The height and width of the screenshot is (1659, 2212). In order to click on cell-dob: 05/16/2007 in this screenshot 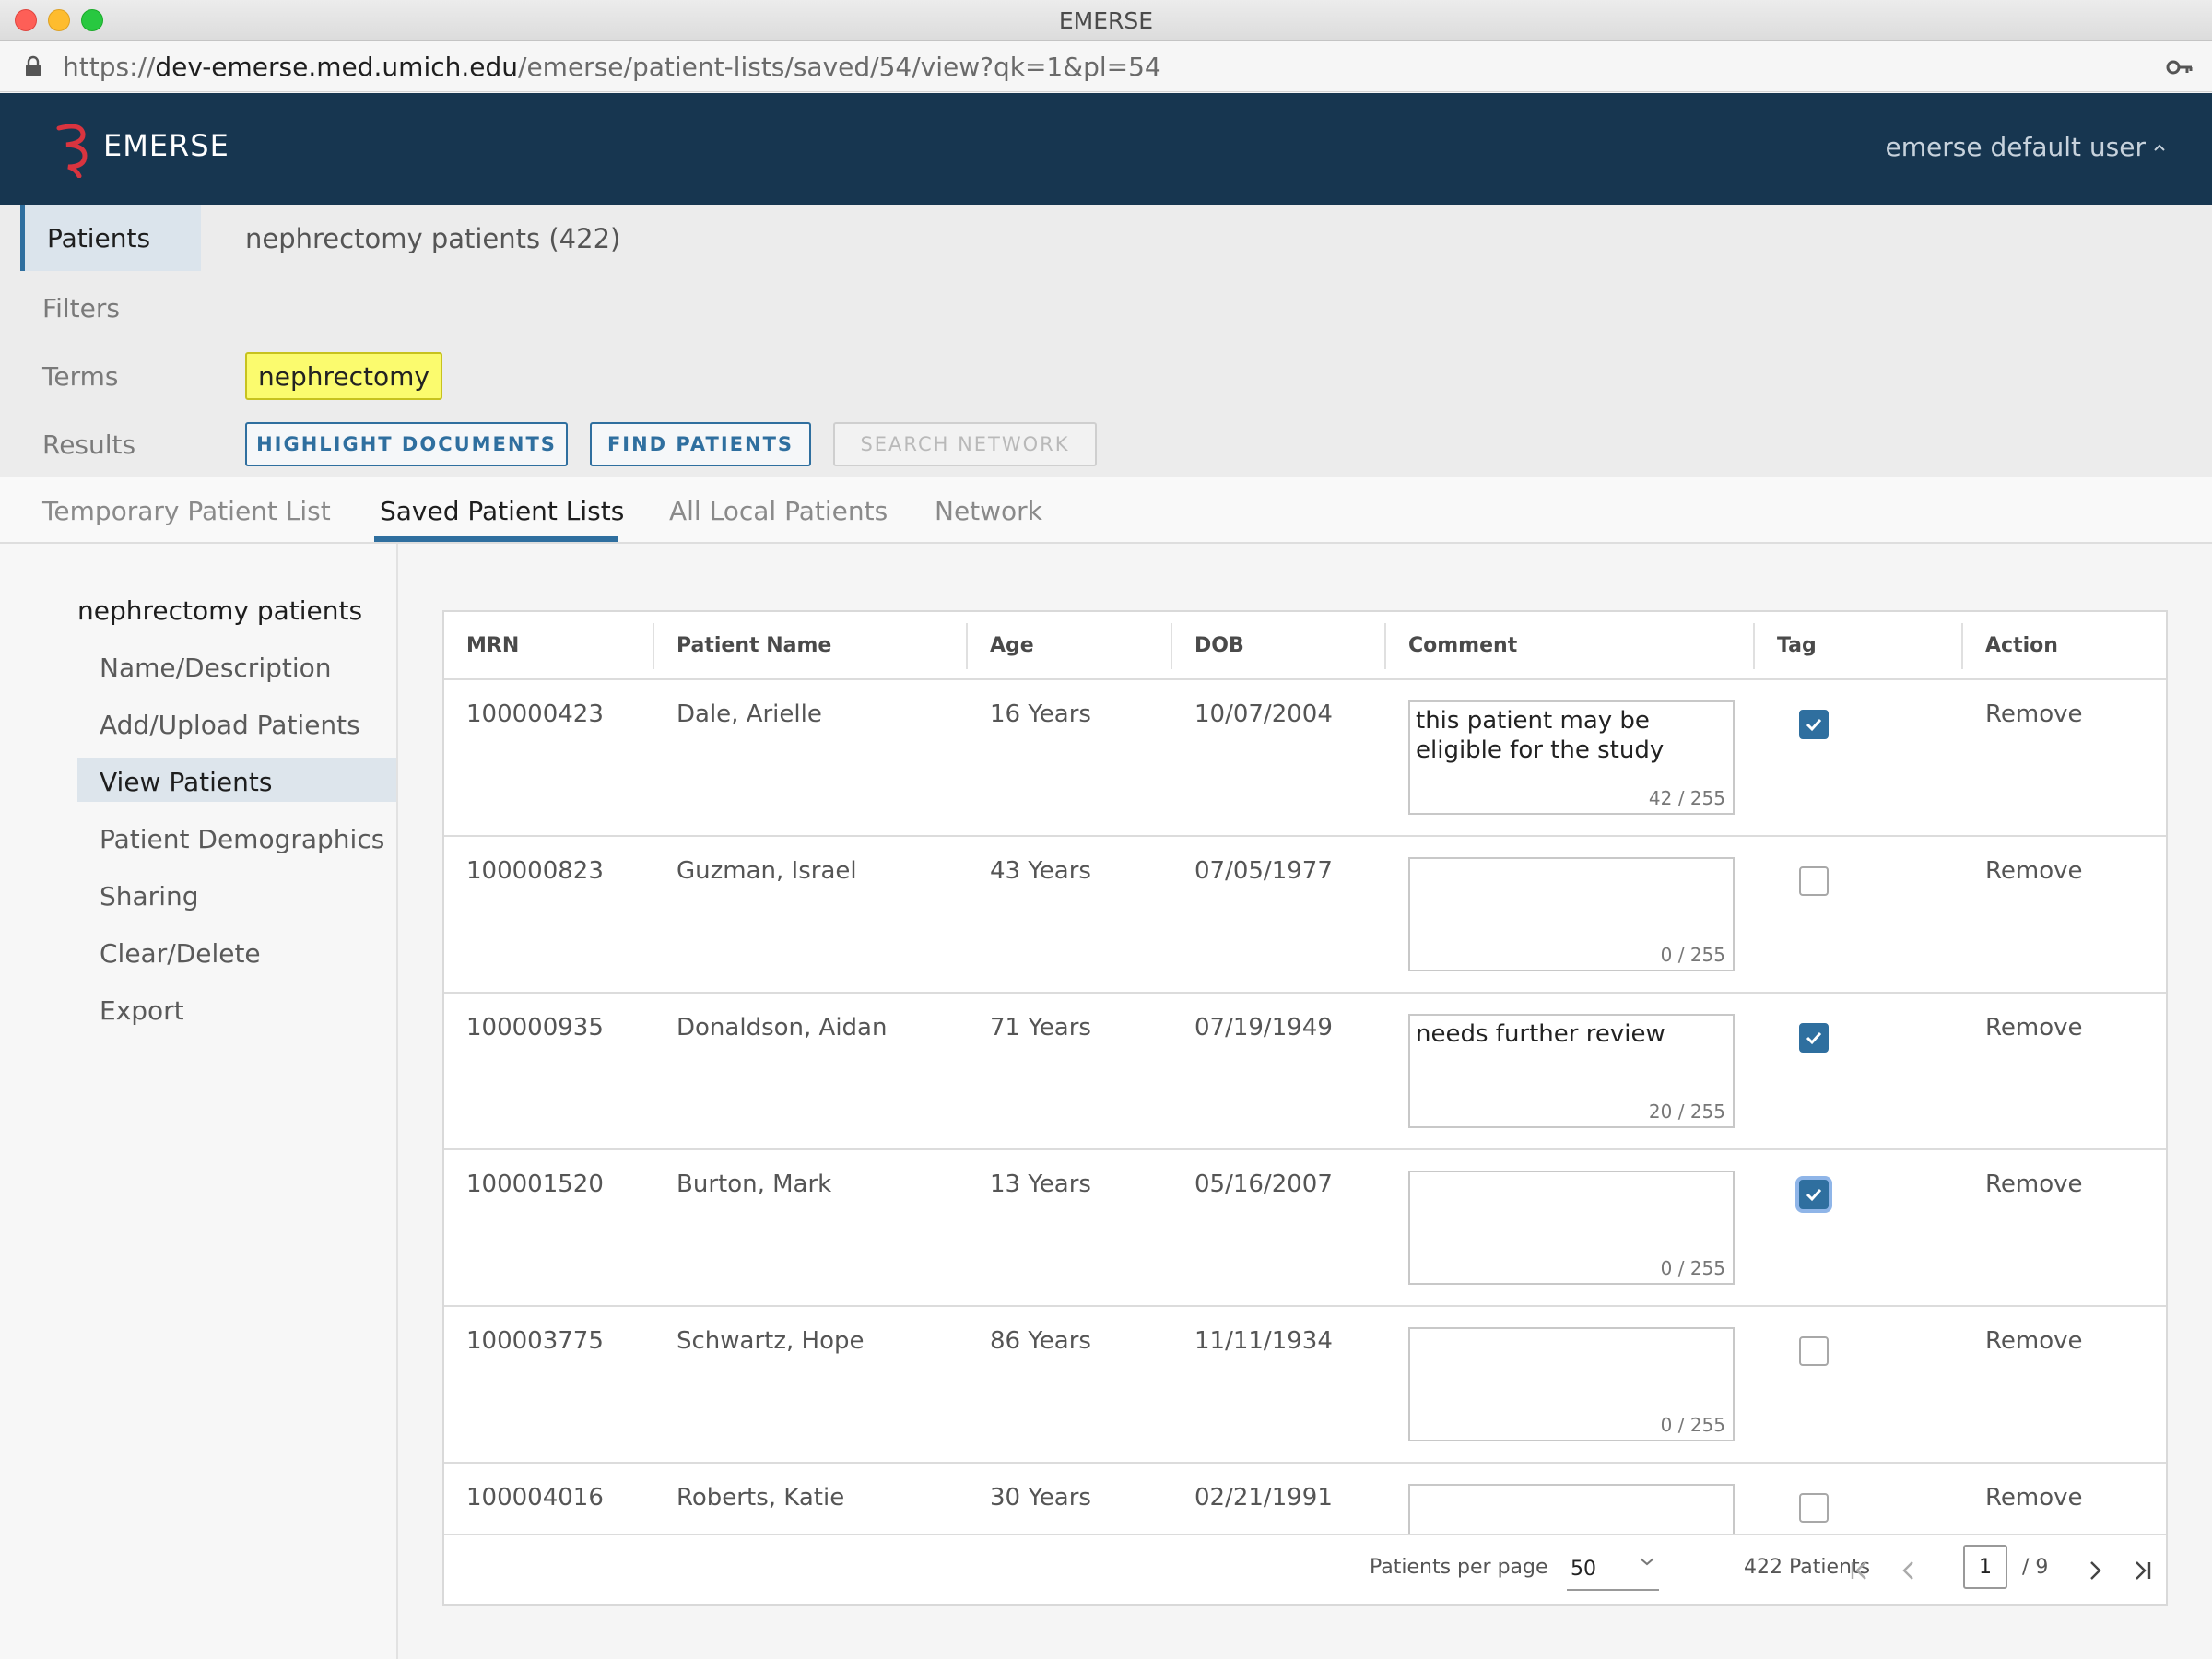, I will do `click(1263, 1184)`.